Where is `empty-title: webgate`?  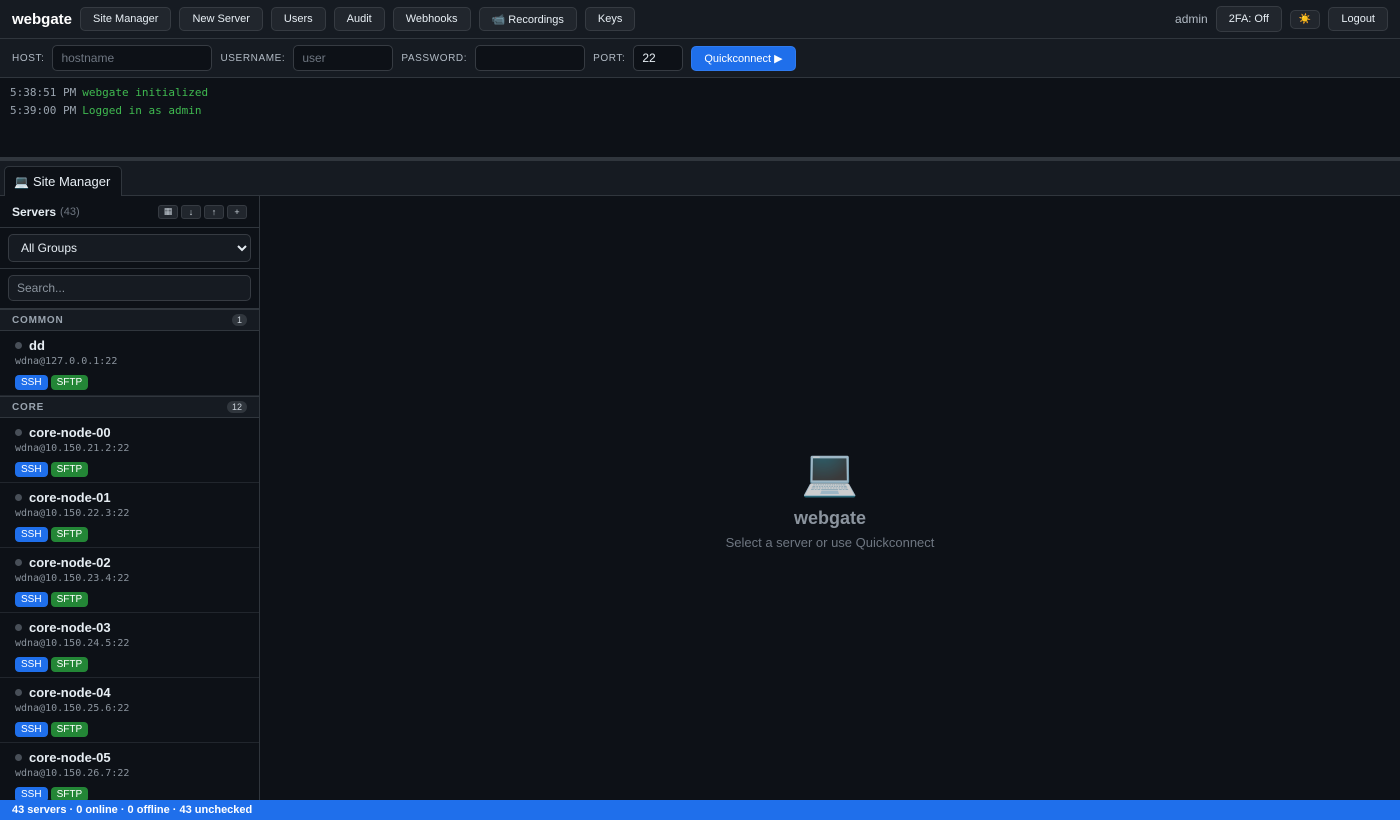 empty-title: webgate is located at coordinates (830, 518).